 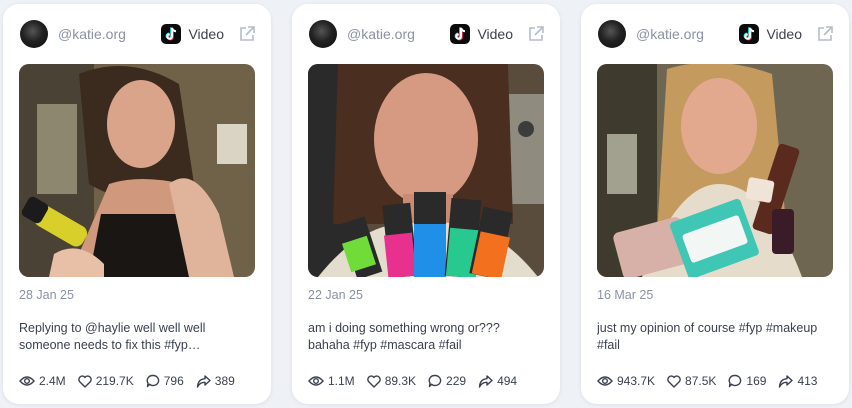 I want to click on post-stats: 1.1M 89.3K 229 494, so click(x=430, y=381).